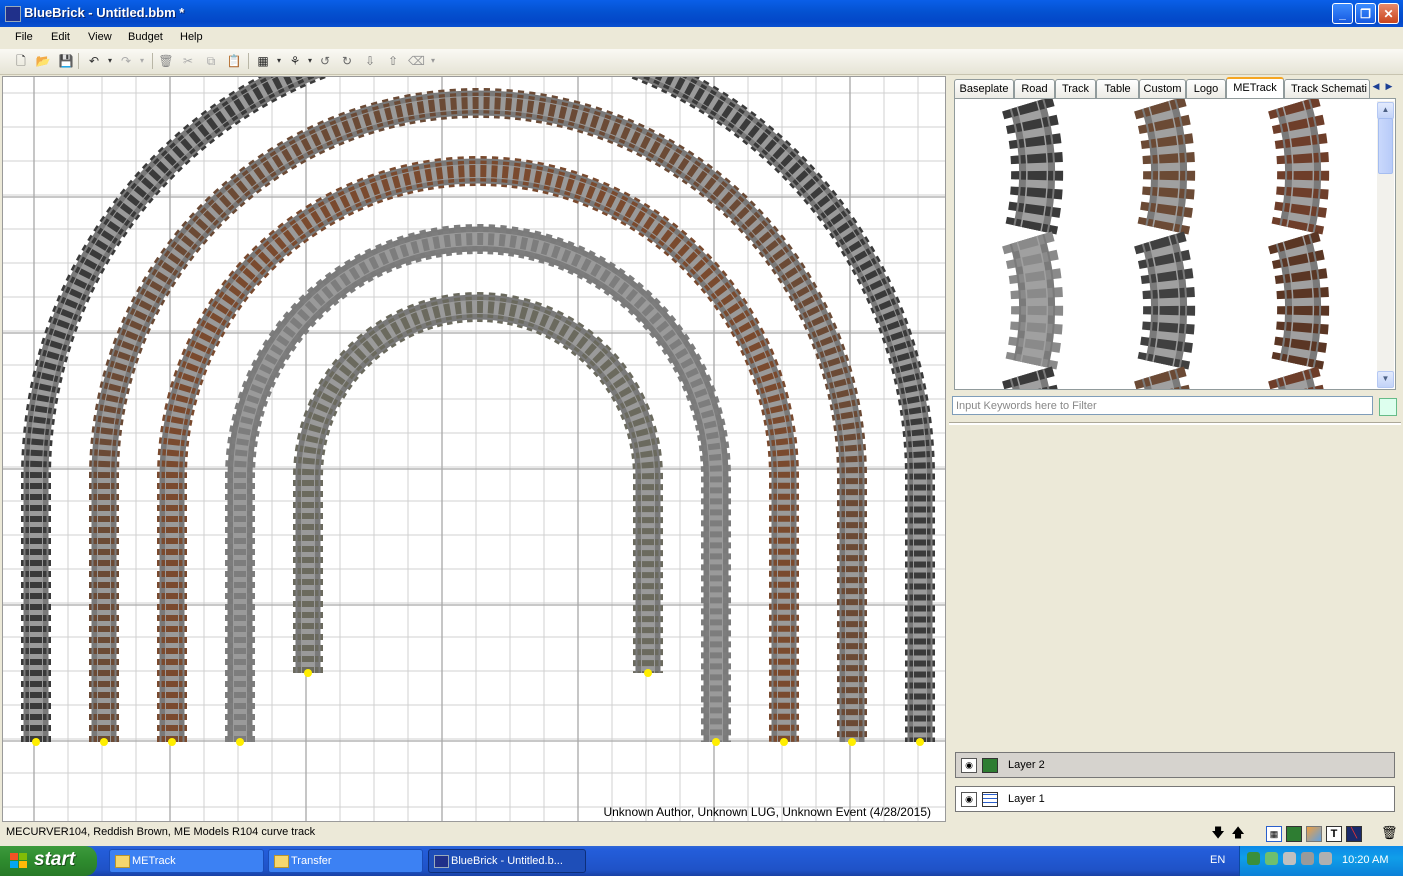 The height and width of the screenshot is (876, 1403). I want to click on snap-grid-icon: ▦, so click(263, 61).